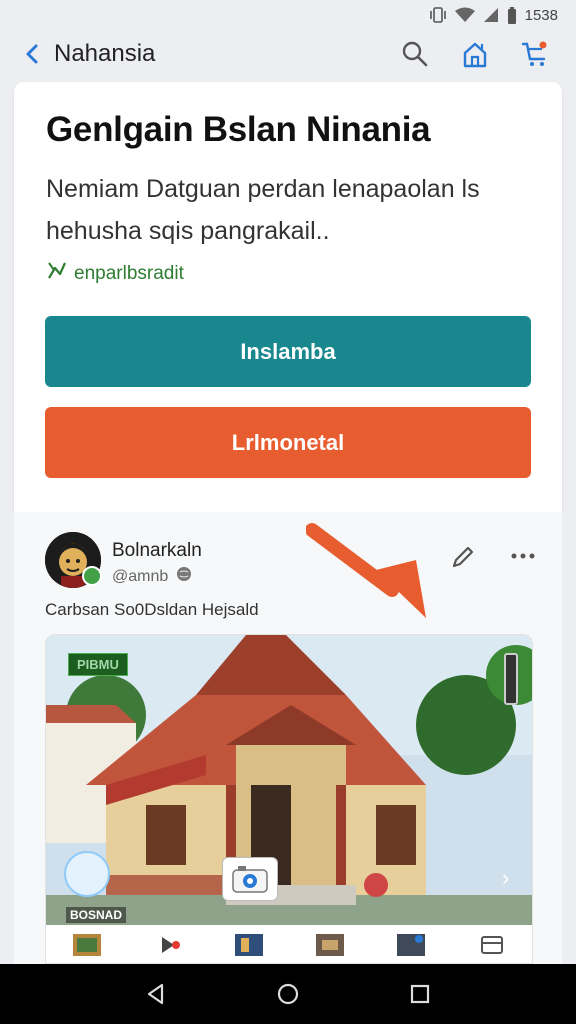 This screenshot has width=576, height=1024. Describe the element at coordinates (541, 15) in the screenshot. I see `status-time: 1538` at that location.